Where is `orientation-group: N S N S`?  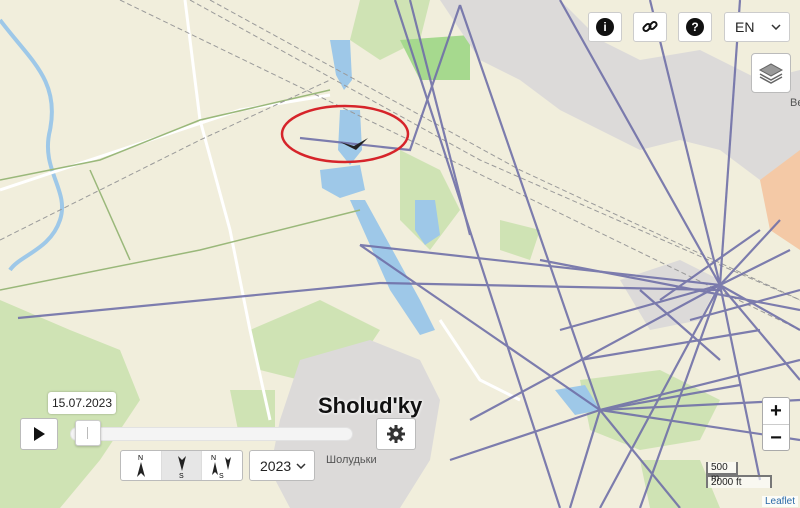 orientation-group: N S N S is located at coordinates (181, 465).